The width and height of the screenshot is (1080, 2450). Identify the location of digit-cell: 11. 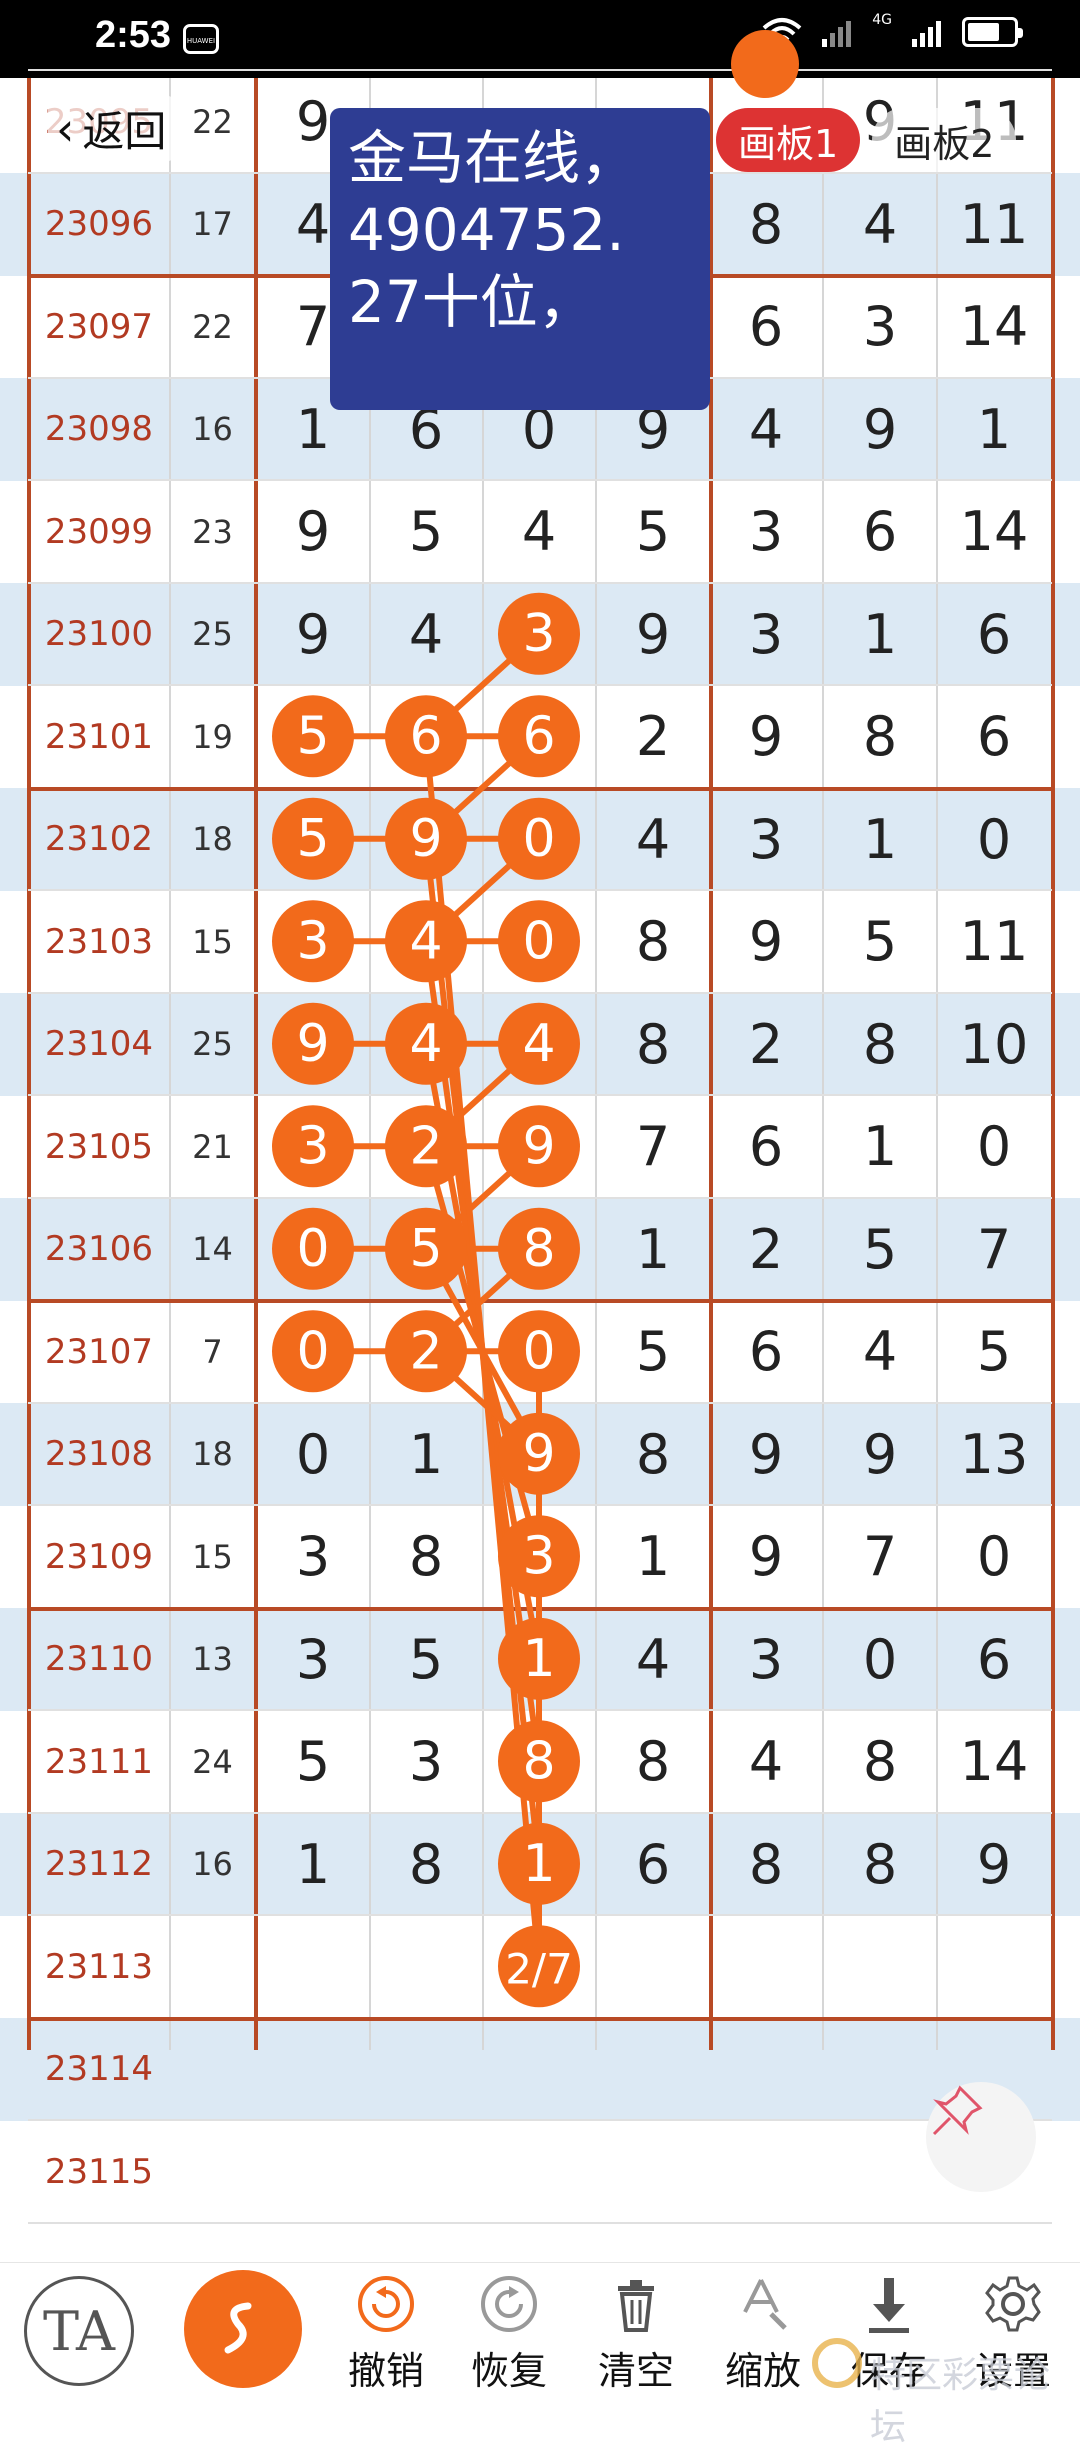
(994, 224).